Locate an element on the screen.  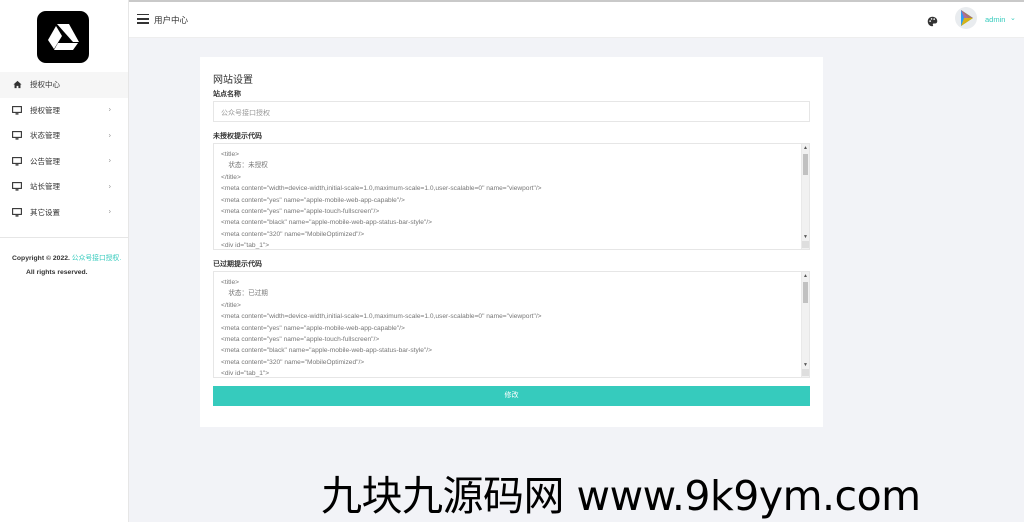
sidebar-item-label: 站长管理 is located at coordinates (45, 187).